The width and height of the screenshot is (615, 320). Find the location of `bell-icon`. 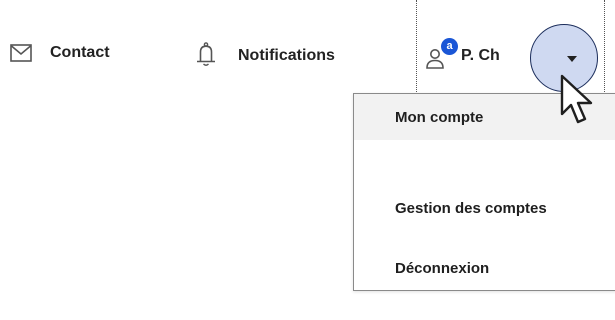

bell-icon is located at coordinates (206, 55).